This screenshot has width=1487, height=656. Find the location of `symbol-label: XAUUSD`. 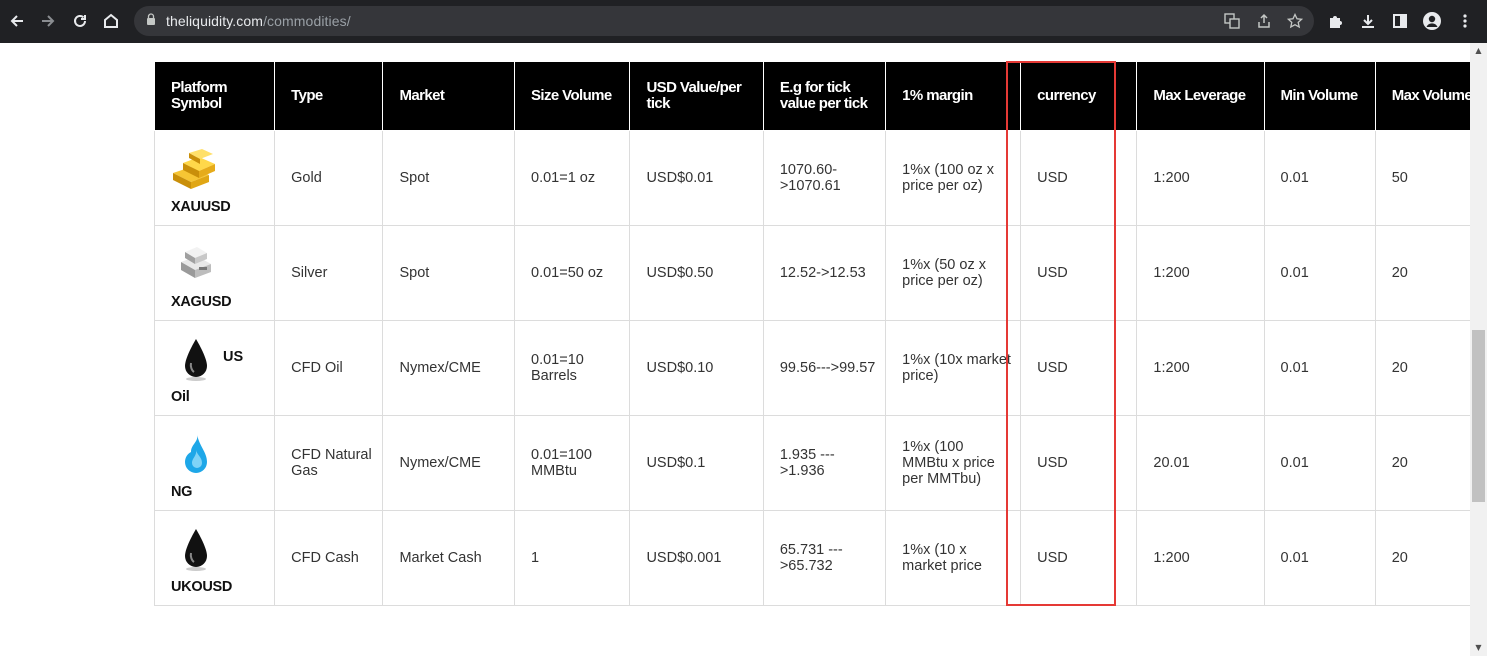

symbol-label: XAUUSD is located at coordinates (201, 207).